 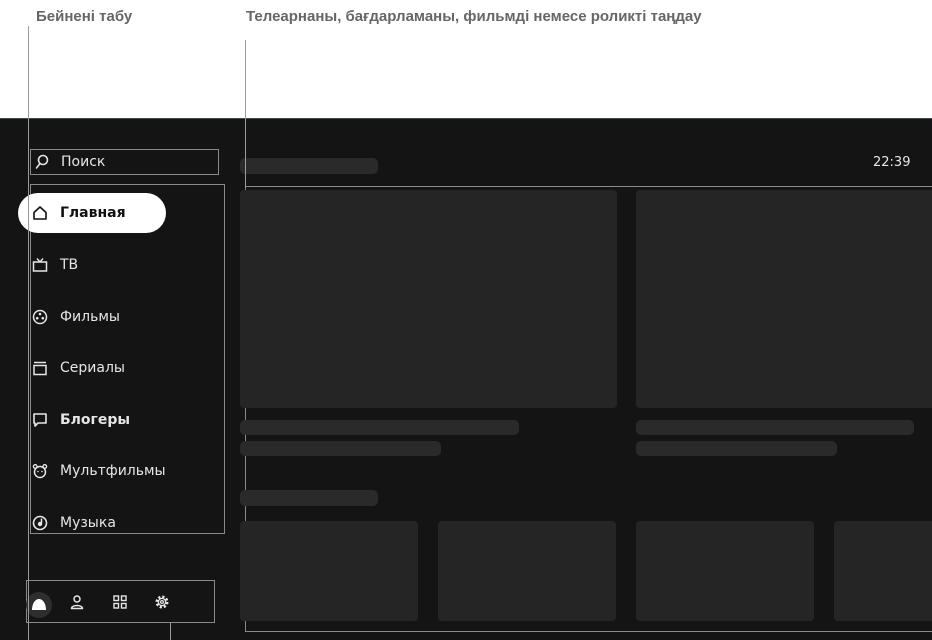 I want to click on clock: 22:39, so click(x=892, y=162).